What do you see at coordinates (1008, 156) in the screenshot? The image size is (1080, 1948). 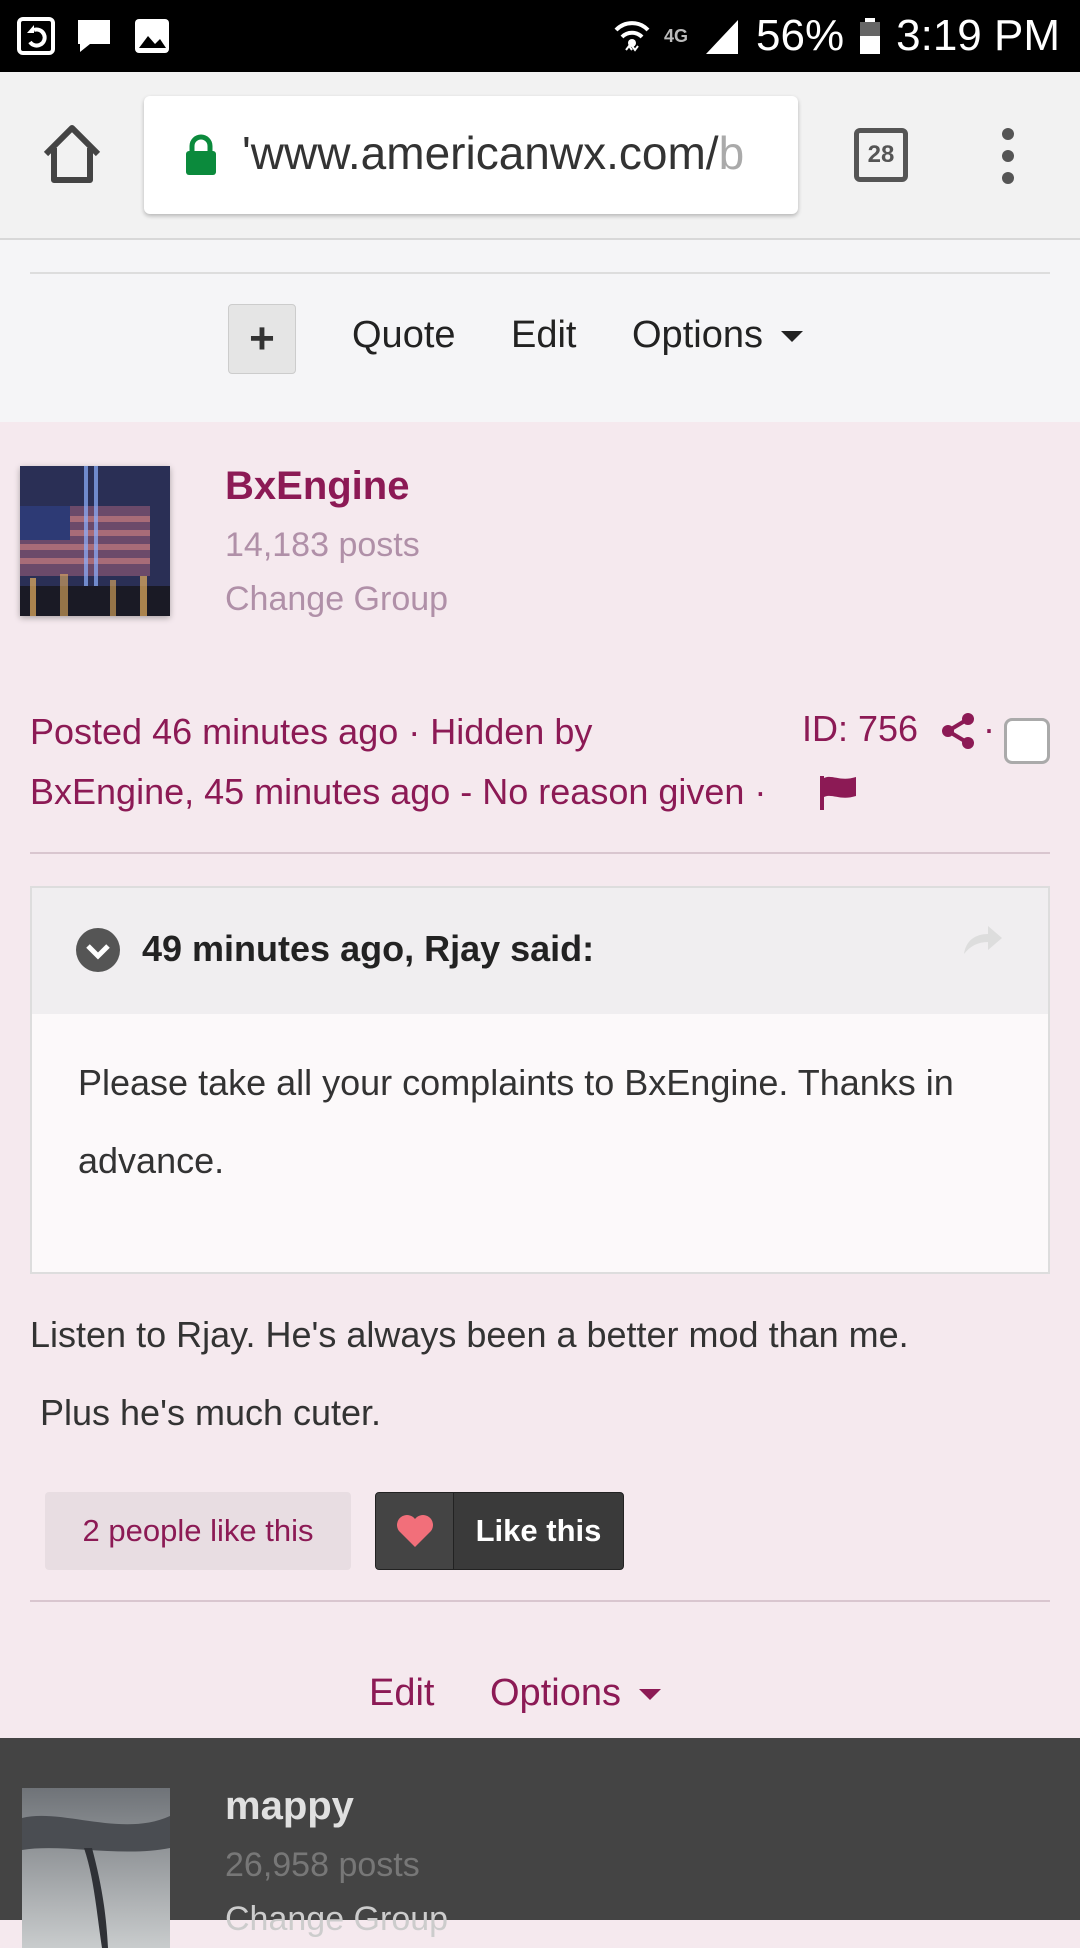 I see `overflow-menu-icon` at bounding box center [1008, 156].